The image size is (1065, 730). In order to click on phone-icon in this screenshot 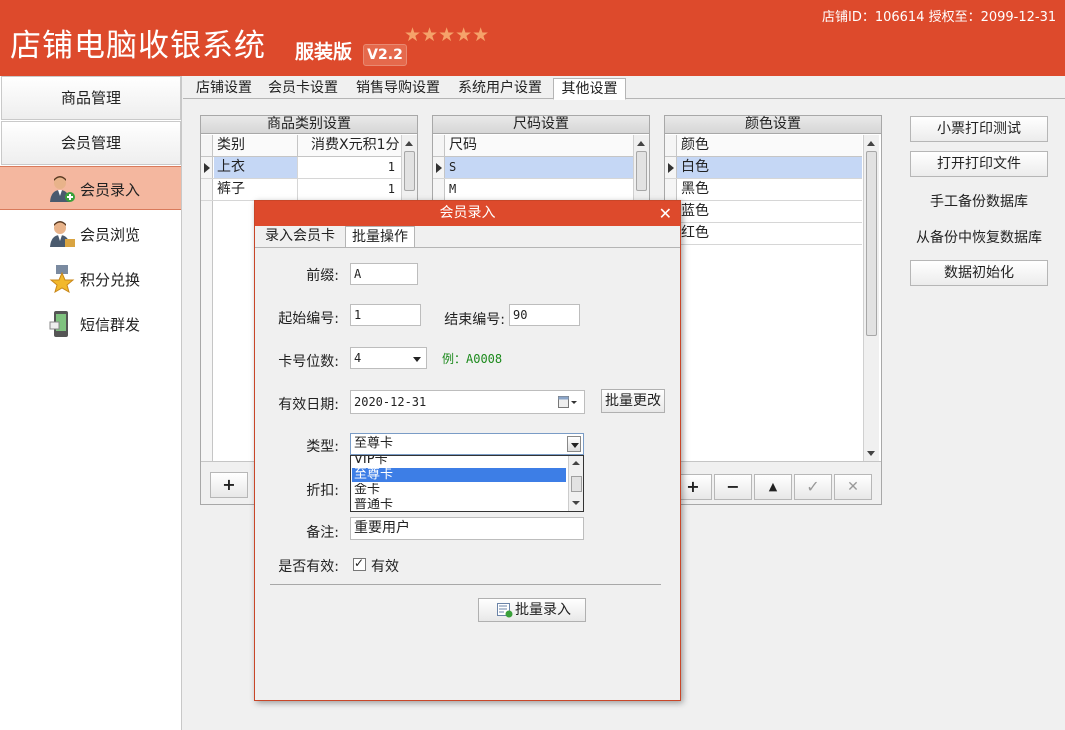, I will do `click(58, 324)`.